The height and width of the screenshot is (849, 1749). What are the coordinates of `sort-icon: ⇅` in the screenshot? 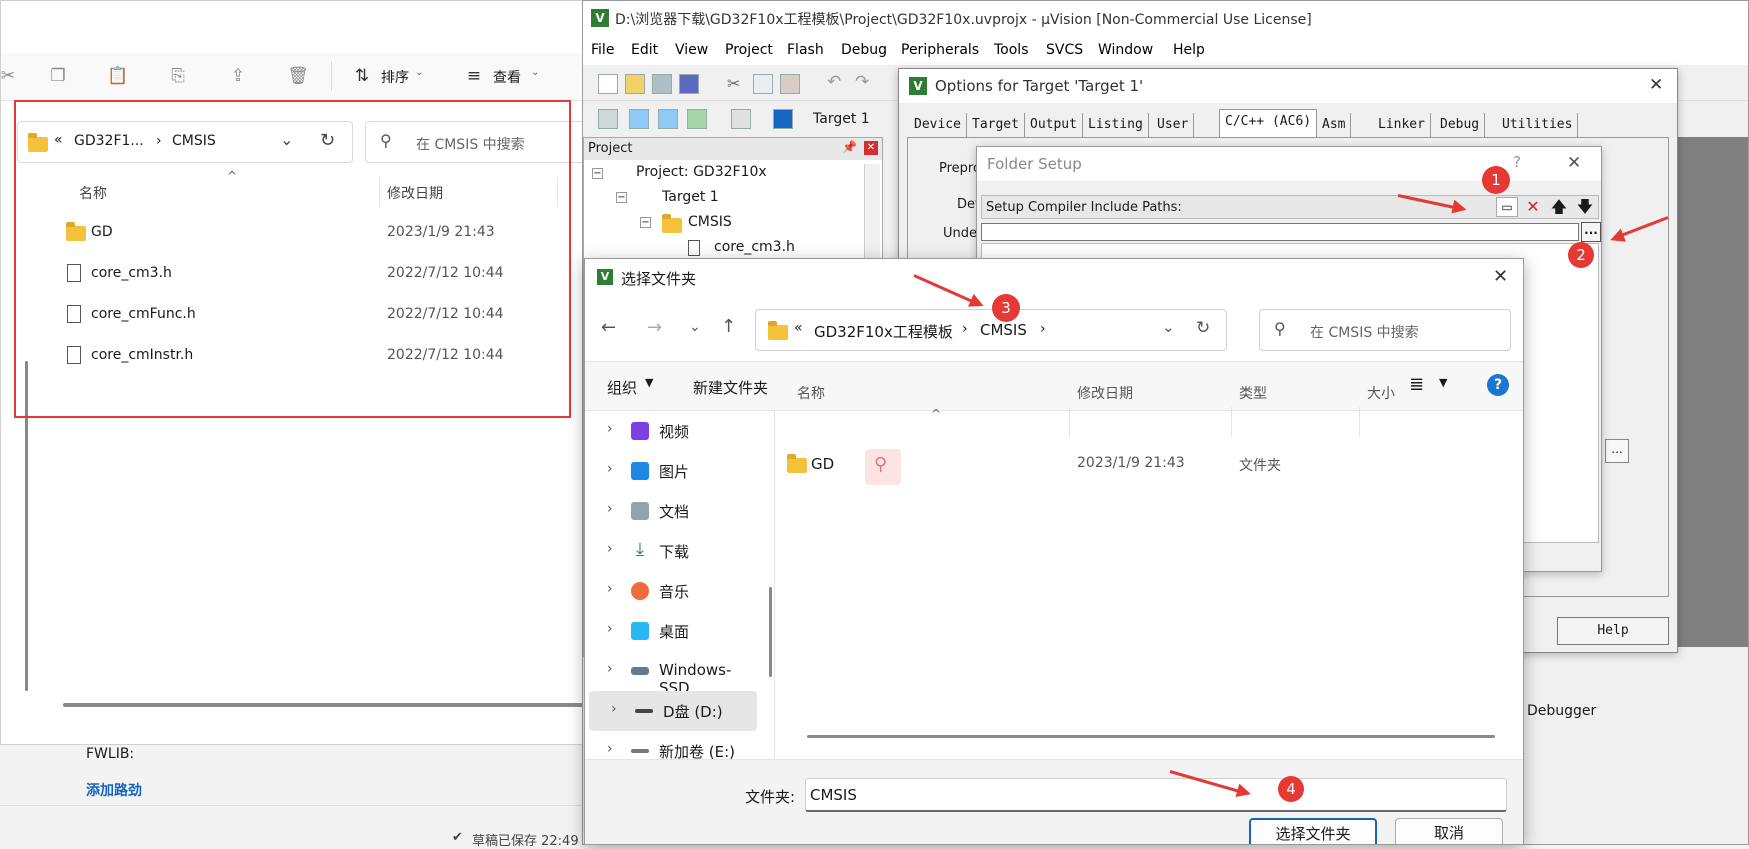 It's located at (362, 76).